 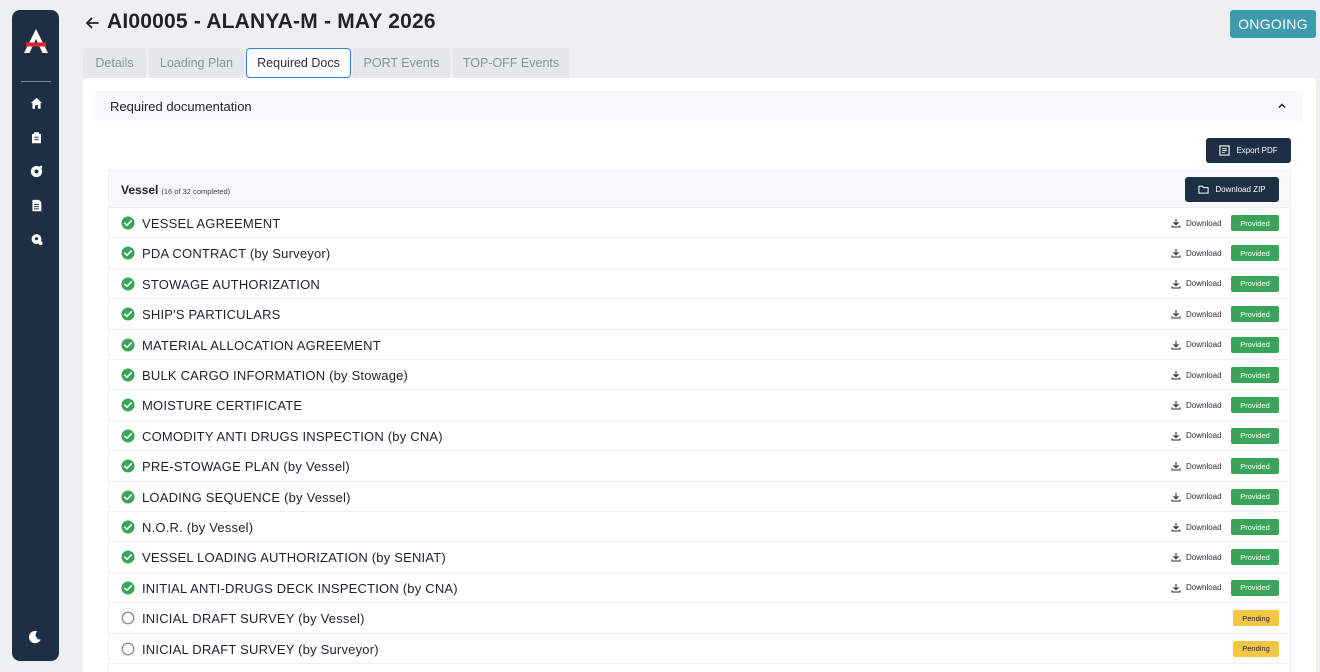 I want to click on sidebar-divider, so click(x=36, y=81).